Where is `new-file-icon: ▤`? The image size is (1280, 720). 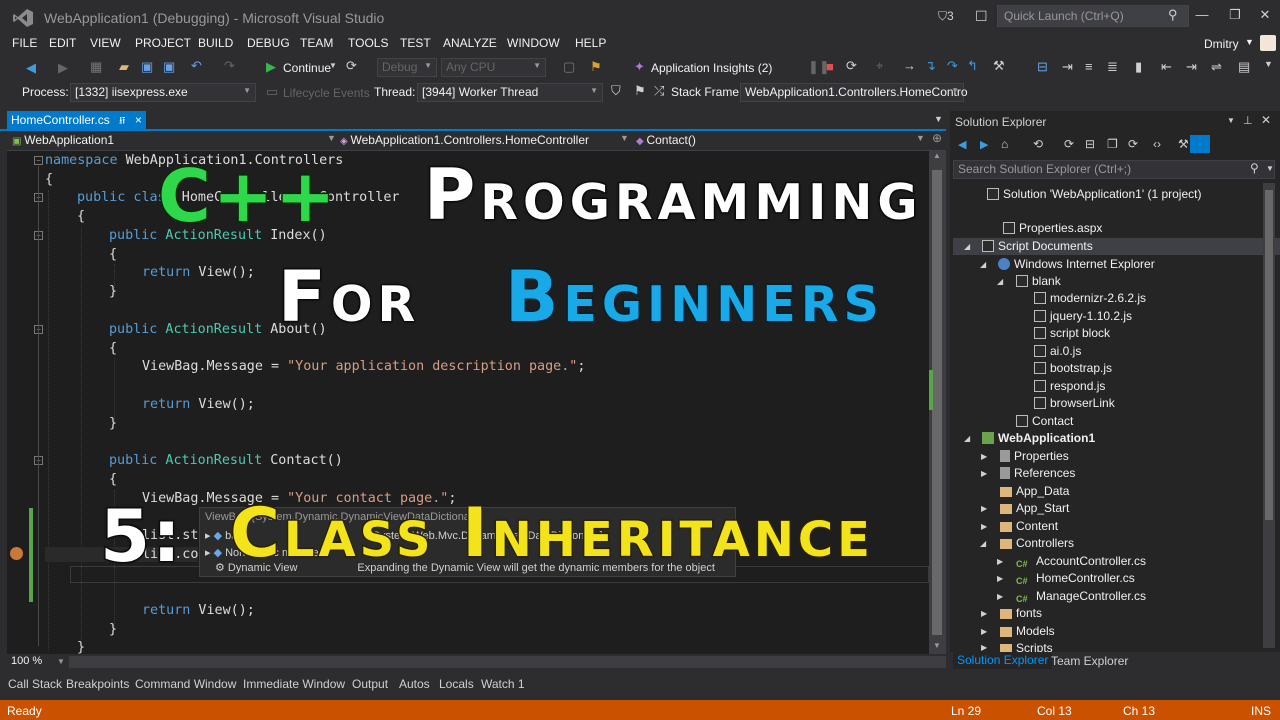
new-file-icon: ▤ is located at coordinates (1244, 67).